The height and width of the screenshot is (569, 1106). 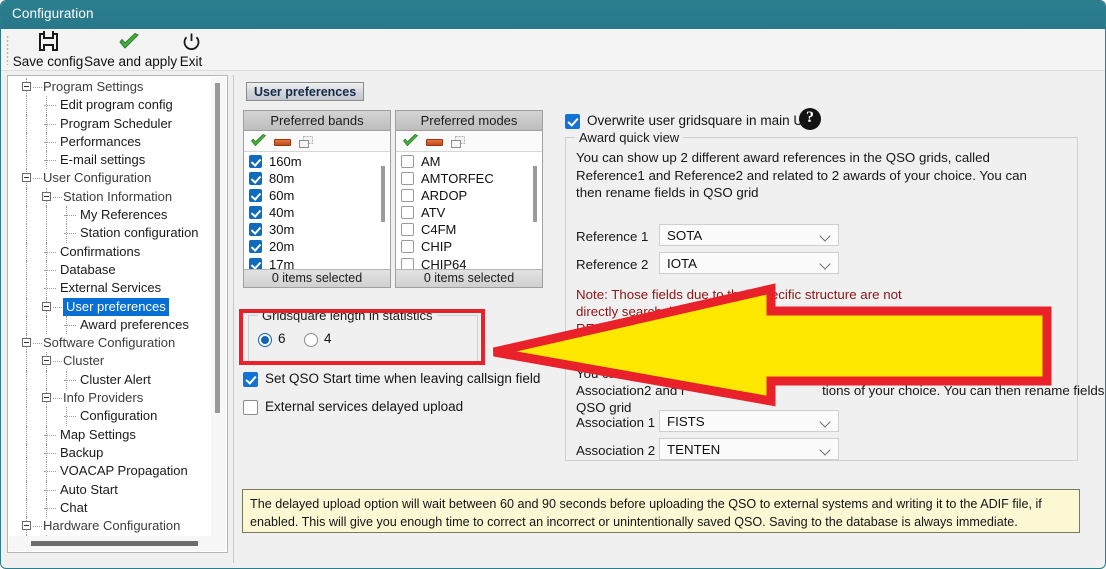 I want to click on sidebar-item-program-settings: Program Settings, so click(x=109, y=87).